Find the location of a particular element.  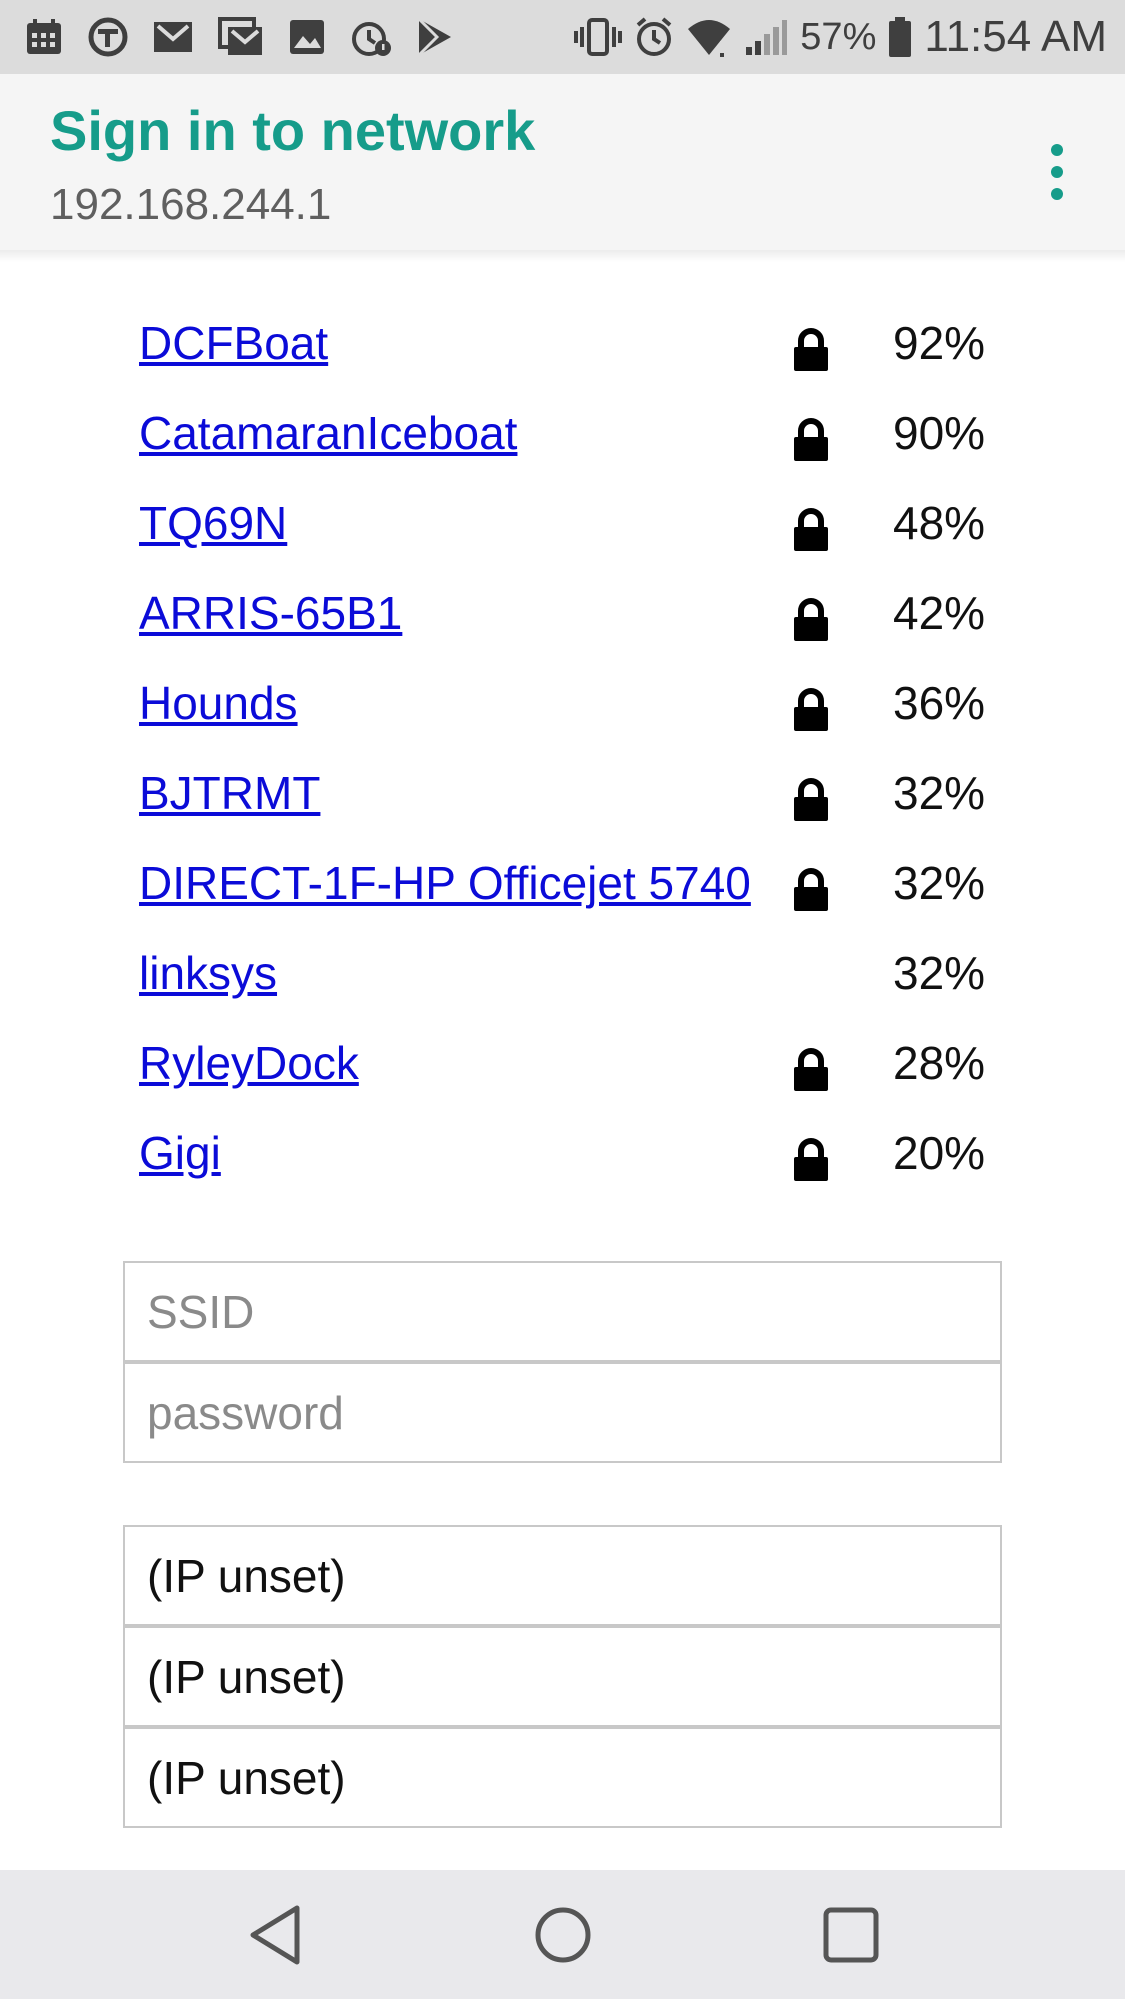

network-row: DIRECT-1F-HP Officejet 5740 32% is located at coordinates (562, 885).